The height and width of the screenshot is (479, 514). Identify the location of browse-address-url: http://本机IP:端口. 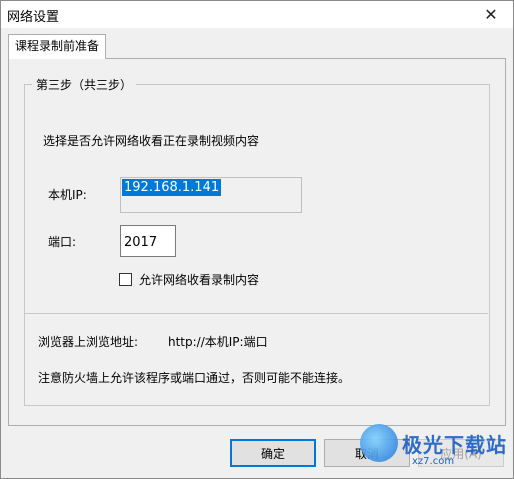
(218, 342).